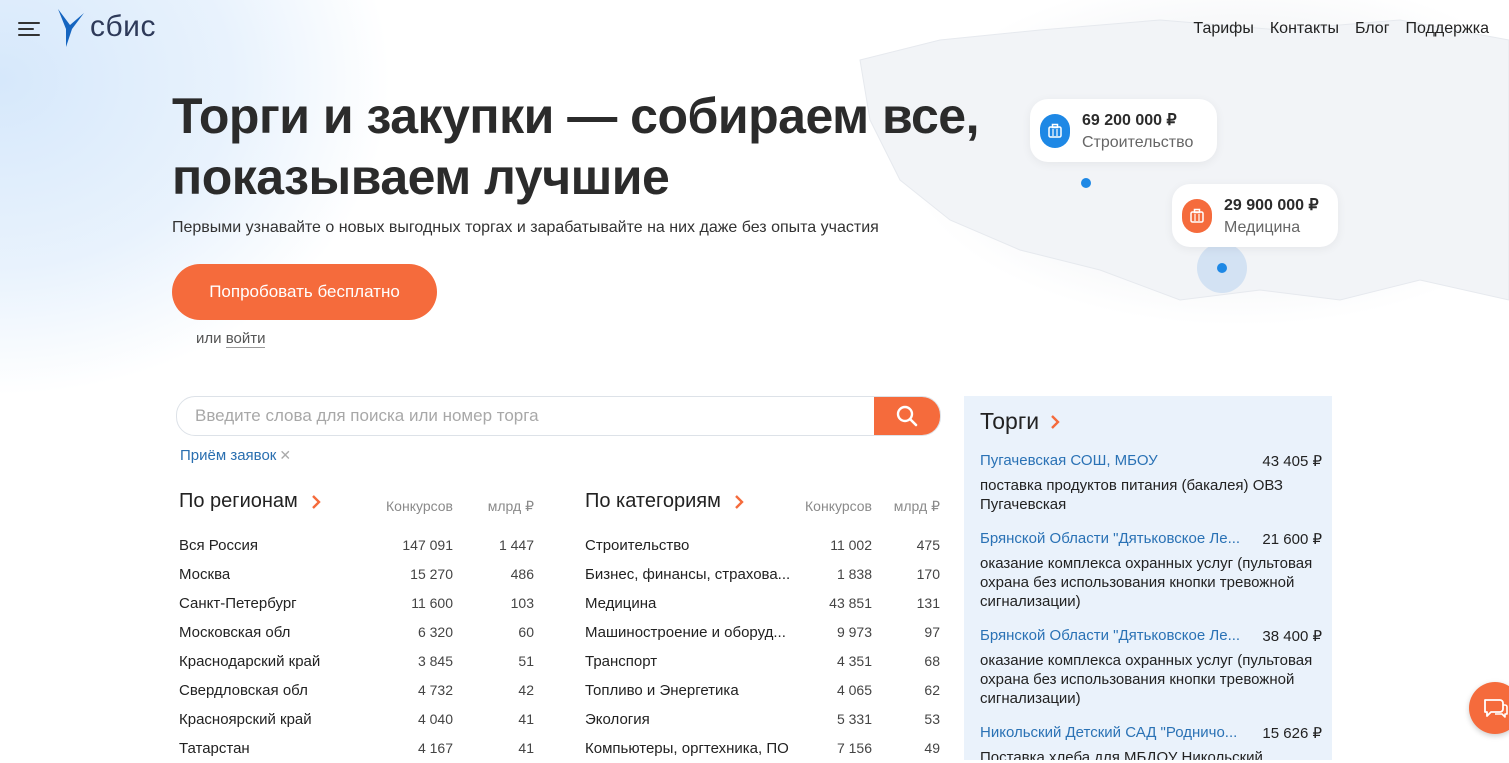 This screenshot has height=763, width=1509. What do you see at coordinates (435, 719) in the screenshot?
I see `region-count: 4 040` at bounding box center [435, 719].